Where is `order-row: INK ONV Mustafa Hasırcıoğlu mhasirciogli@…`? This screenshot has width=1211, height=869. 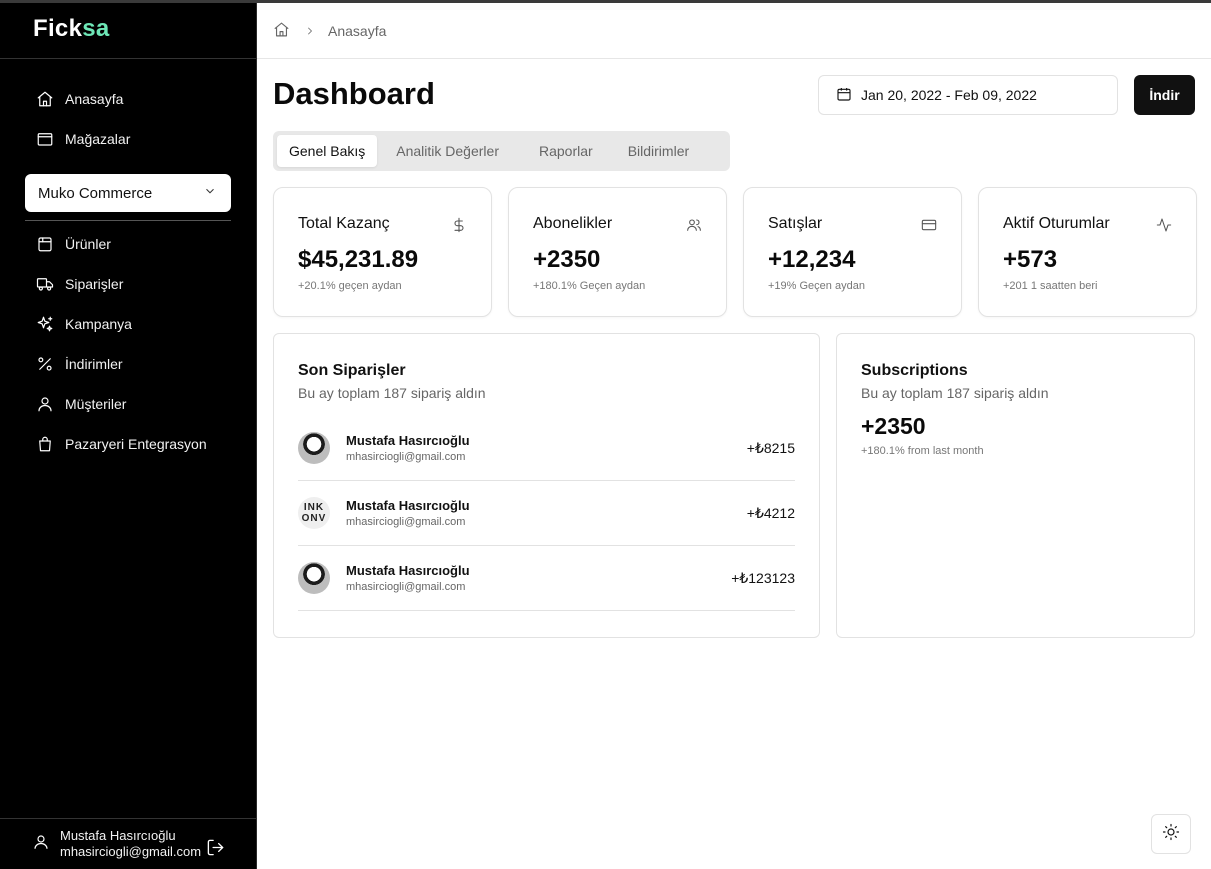 order-row: INK ONV Mustafa Hasırcıoğlu mhasirciogli@… is located at coordinates (546, 513).